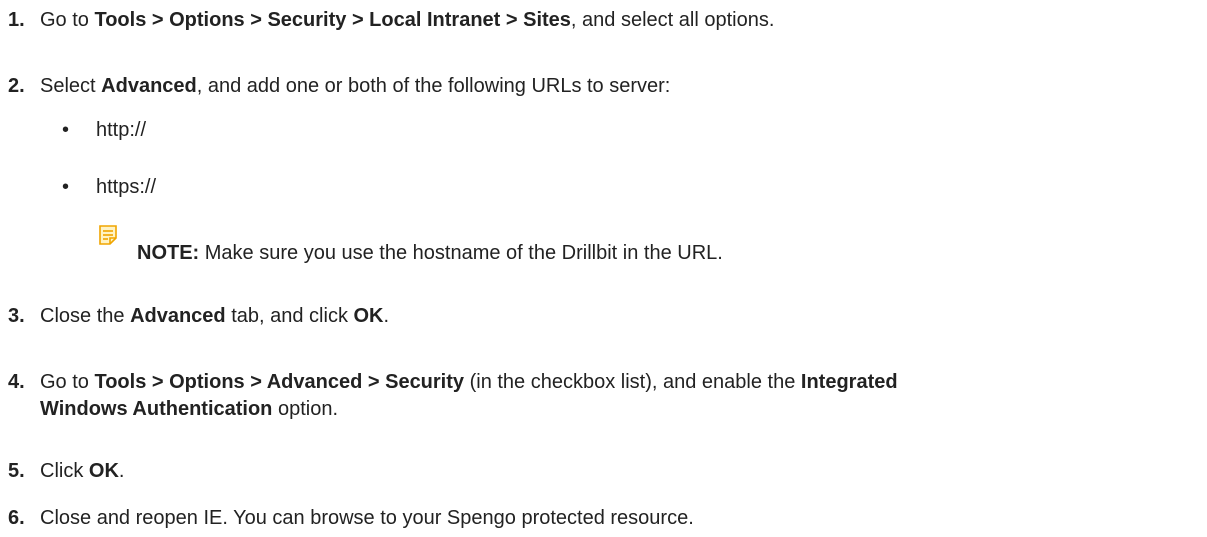  I want to click on step-number: 2., so click(16, 86).